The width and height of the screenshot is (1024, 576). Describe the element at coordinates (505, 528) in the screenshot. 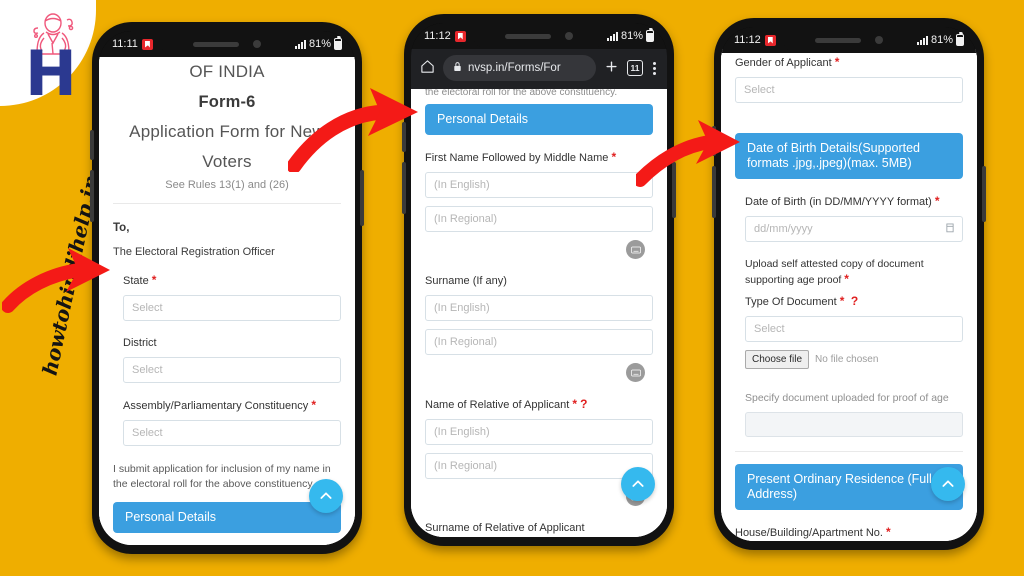

I see `field-label-relative-surname: Surname of Relative of Applicant` at that location.